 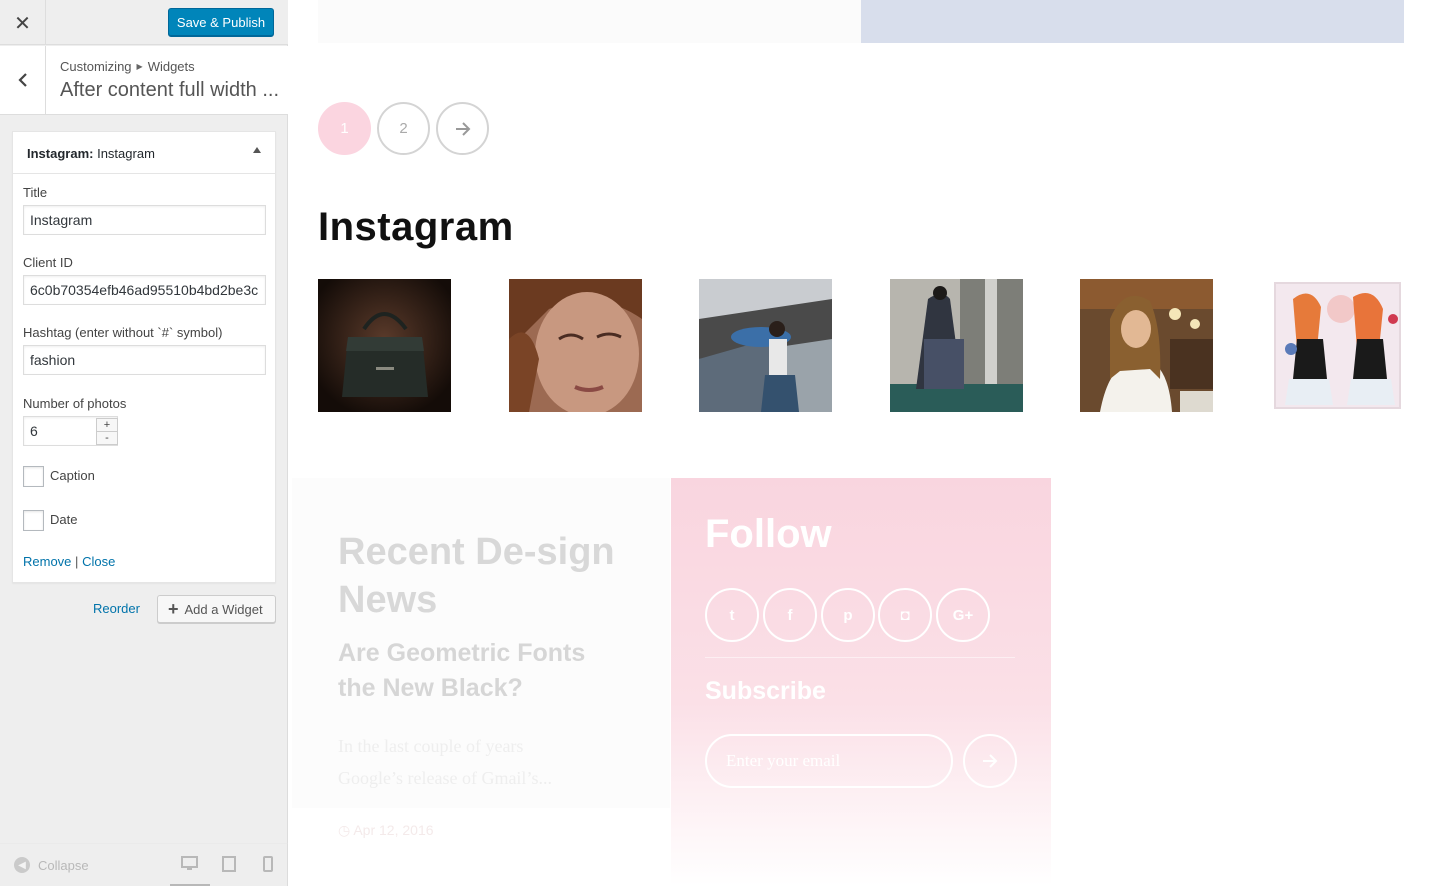 I want to click on increment-button: +, so click(x=107, y=425).